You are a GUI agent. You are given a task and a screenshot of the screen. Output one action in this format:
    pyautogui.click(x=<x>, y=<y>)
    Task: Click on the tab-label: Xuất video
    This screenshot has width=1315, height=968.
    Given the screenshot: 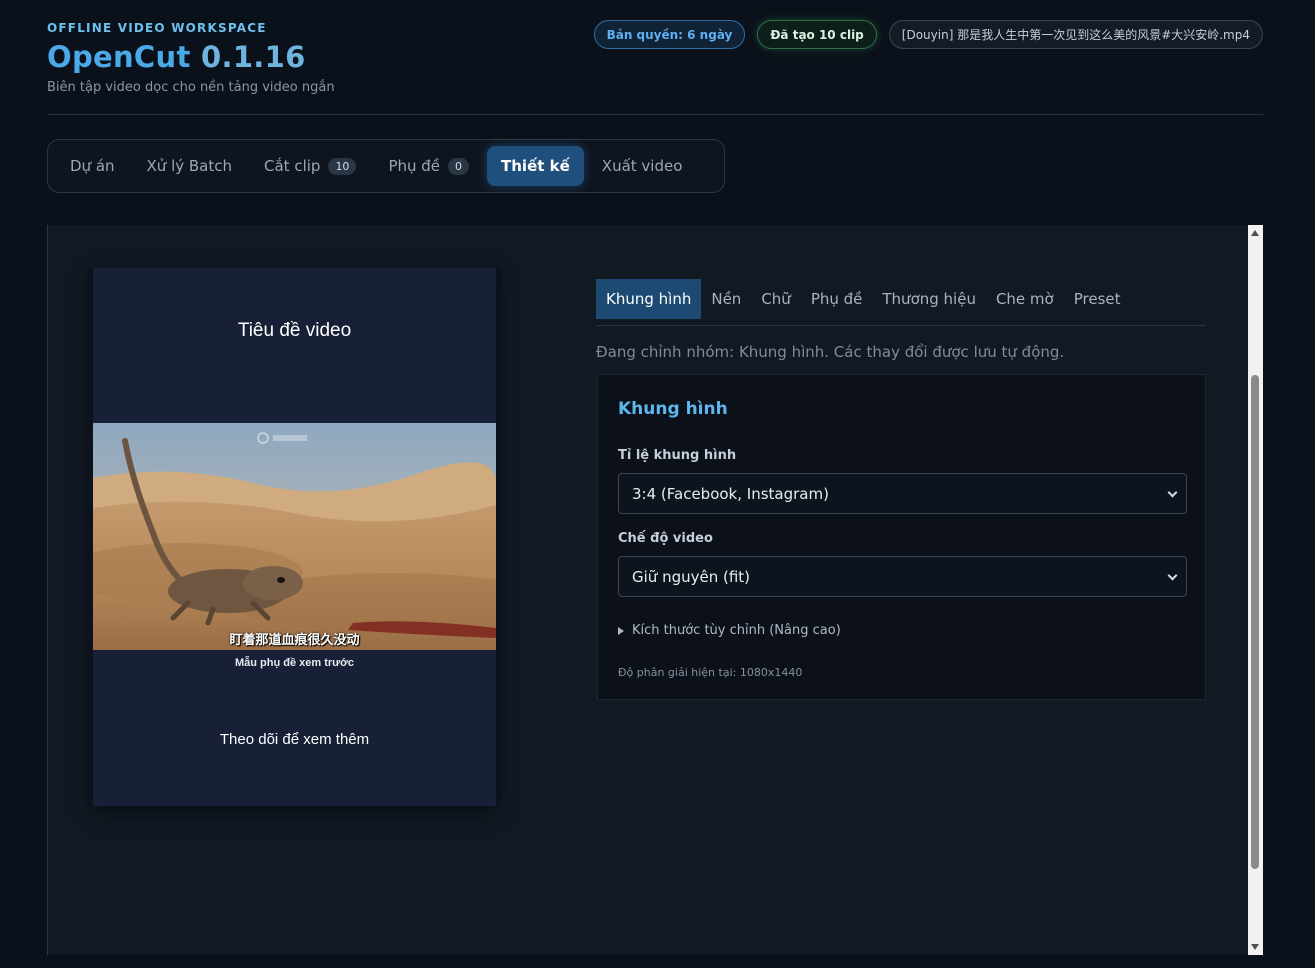 What is the action you would take?
    pyautogui.click(x=642, y=166)
    